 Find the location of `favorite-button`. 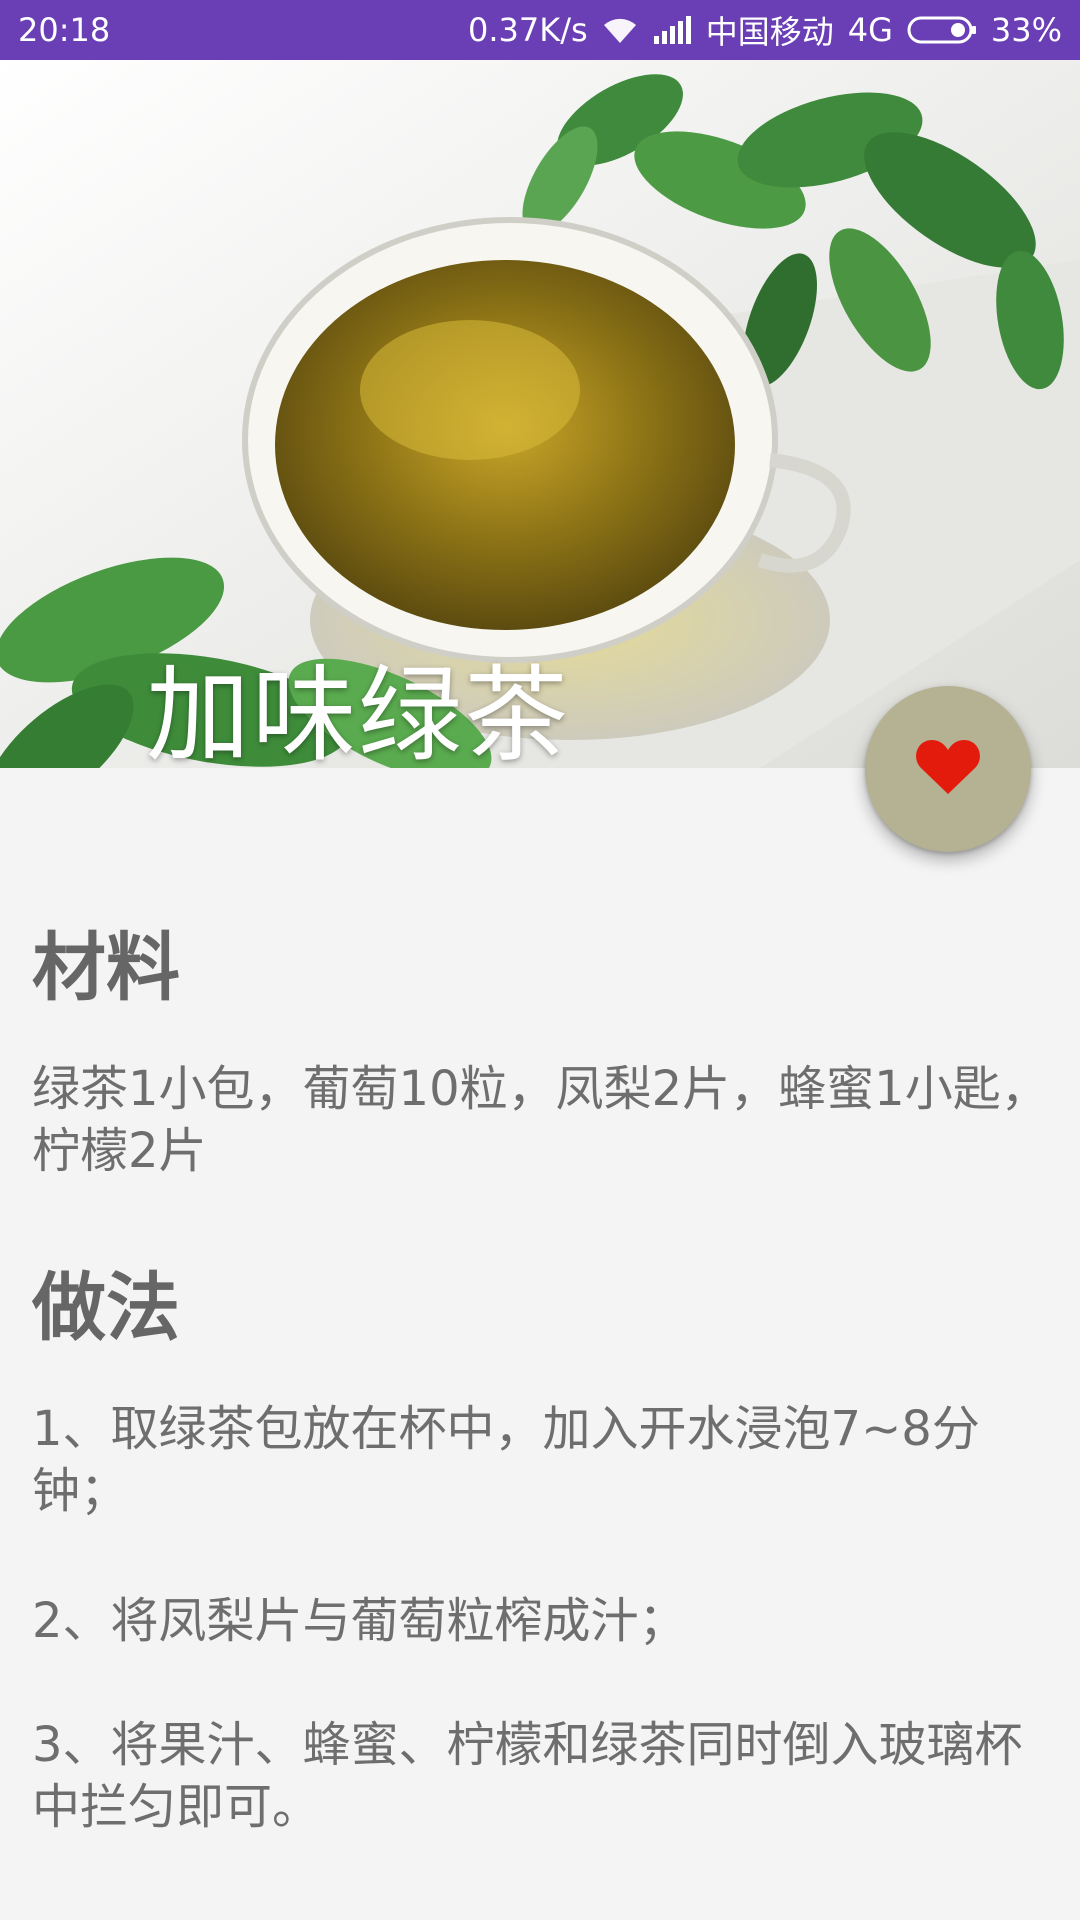

favorite-button is located at coordinates (948, 769).